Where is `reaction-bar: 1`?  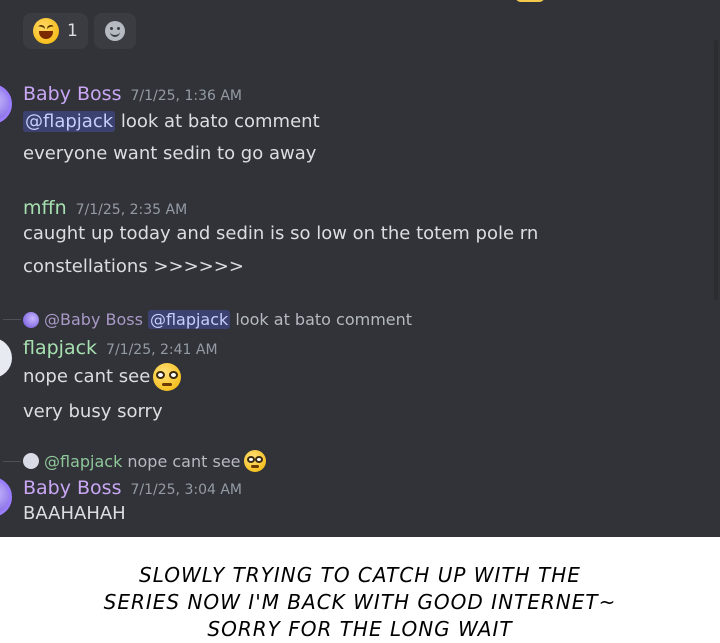 reaction-bar: 1 is located at coordinates (79, 31).